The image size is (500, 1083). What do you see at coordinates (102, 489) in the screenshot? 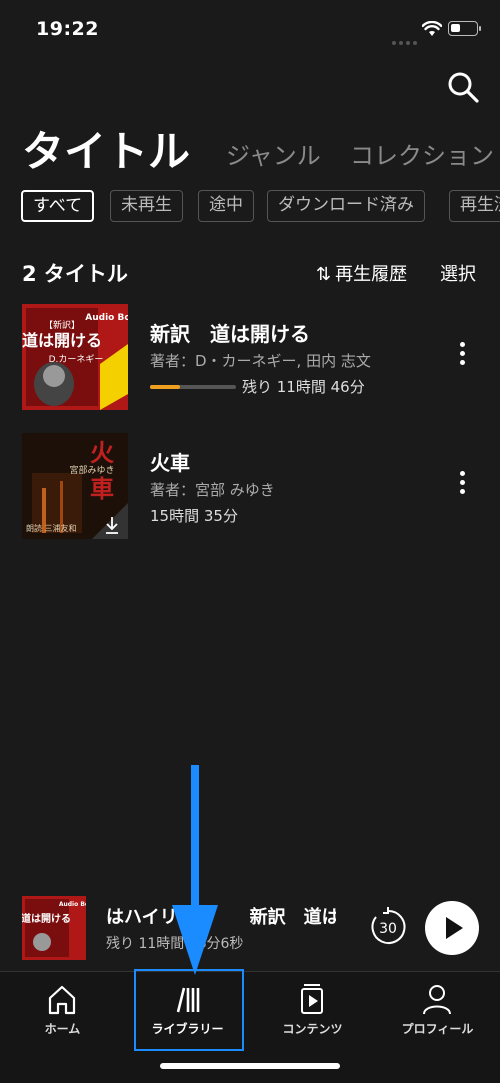
I see `cover-kanji-2: 車` at bounding box center [102, 489].